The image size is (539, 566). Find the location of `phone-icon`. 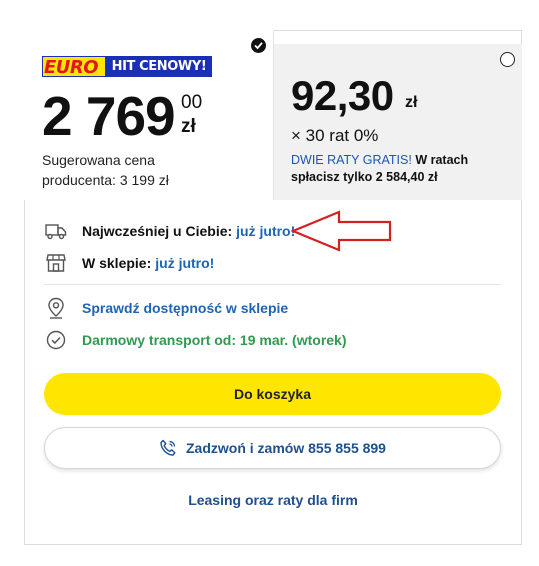

phone-icon is located at coordinates (168, 448).